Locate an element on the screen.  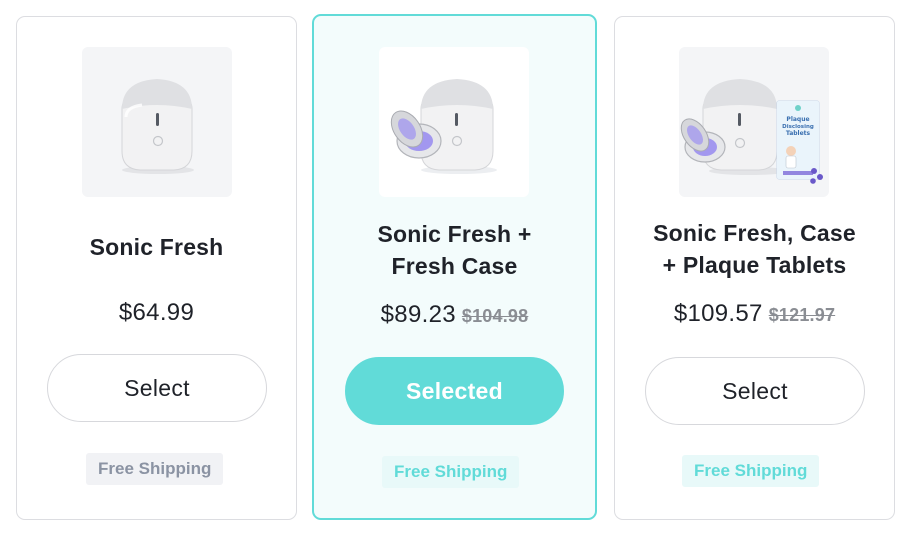
original-price: $104.98 is located at coordinates (495, 316).